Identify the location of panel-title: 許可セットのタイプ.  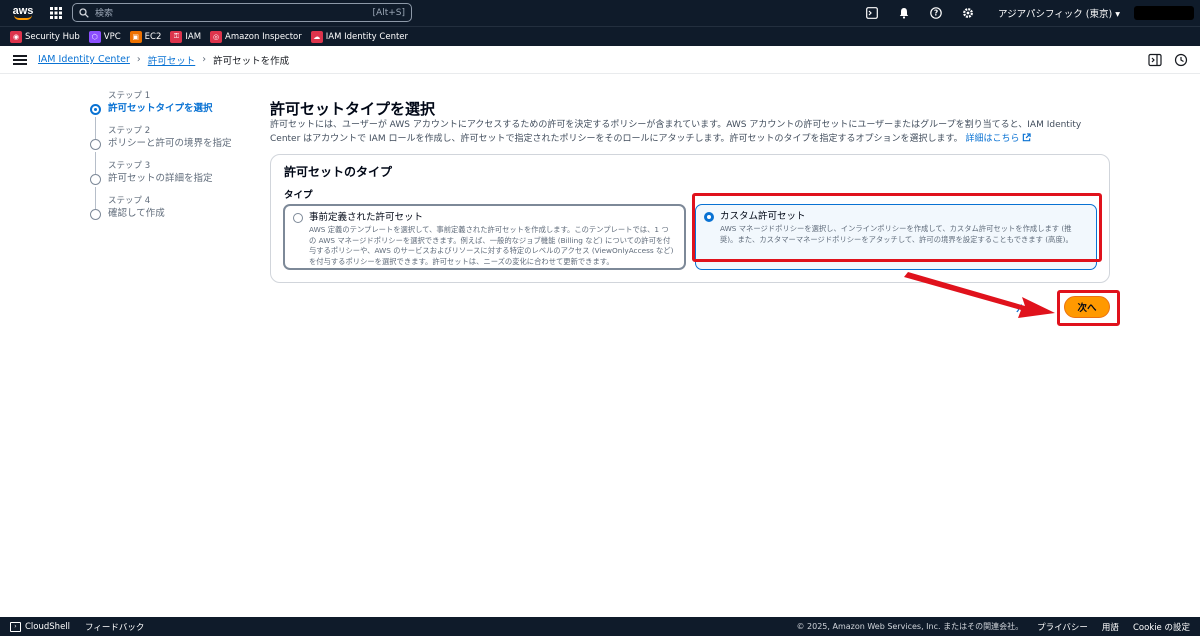
(338, 172).